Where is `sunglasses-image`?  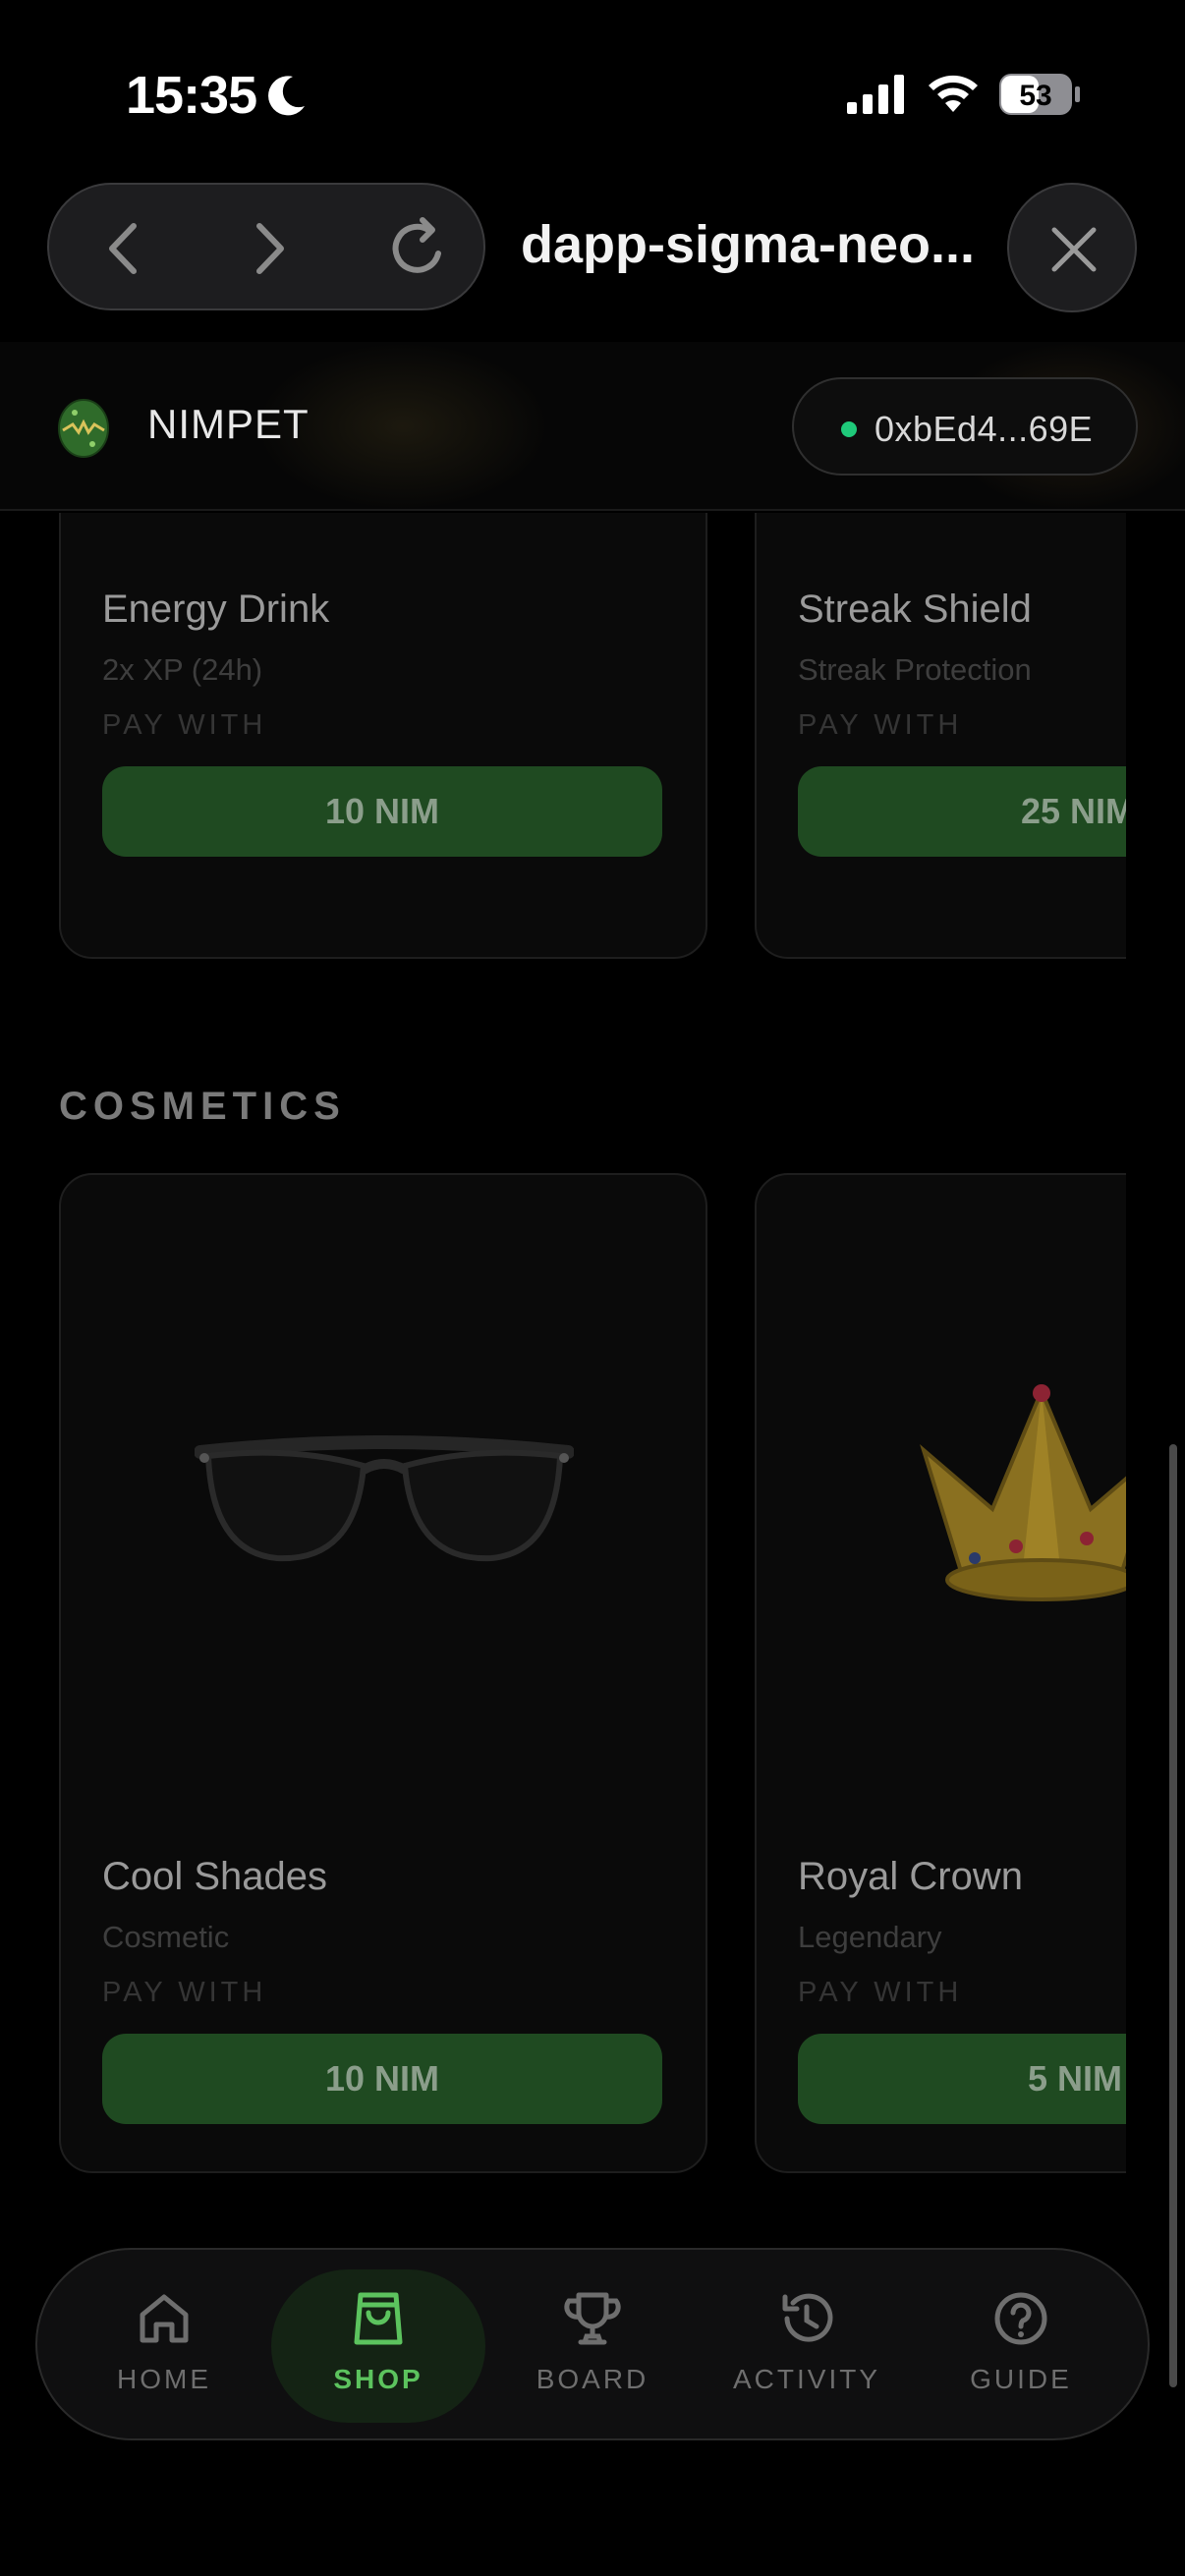 sunglasses-image is located at coordinates (384, 1498).